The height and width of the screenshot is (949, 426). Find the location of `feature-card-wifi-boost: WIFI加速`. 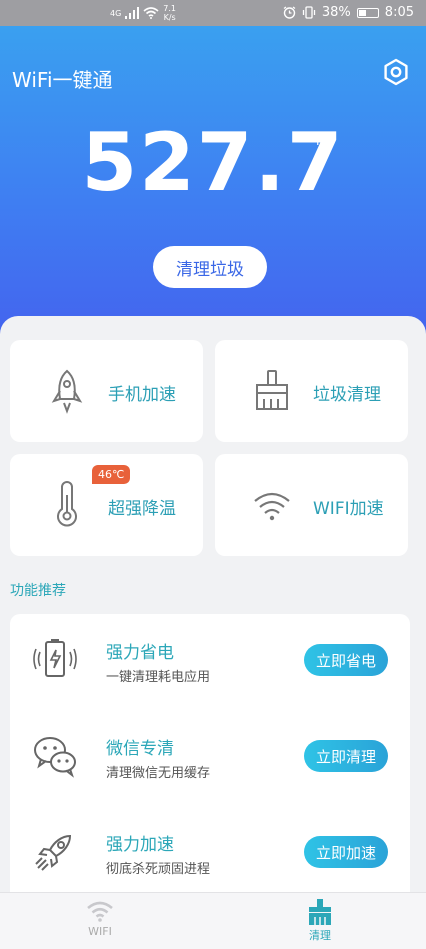

feature-card-wifi-boost: WIFI加速 is located at coordinates (311, 505).